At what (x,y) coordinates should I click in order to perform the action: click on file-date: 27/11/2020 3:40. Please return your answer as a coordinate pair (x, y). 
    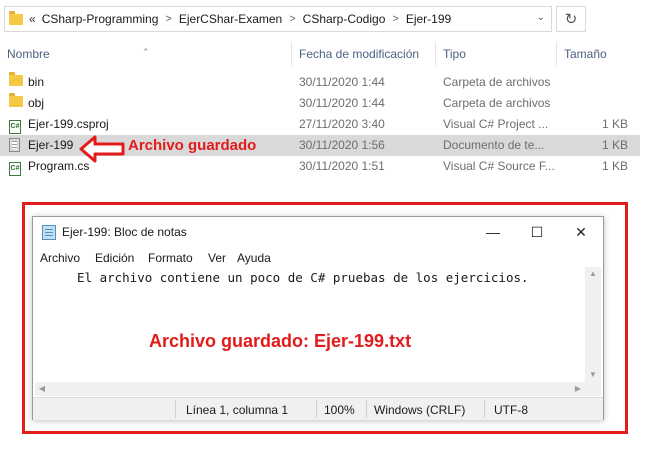
    Looking at the image, I should click on (342, 124).